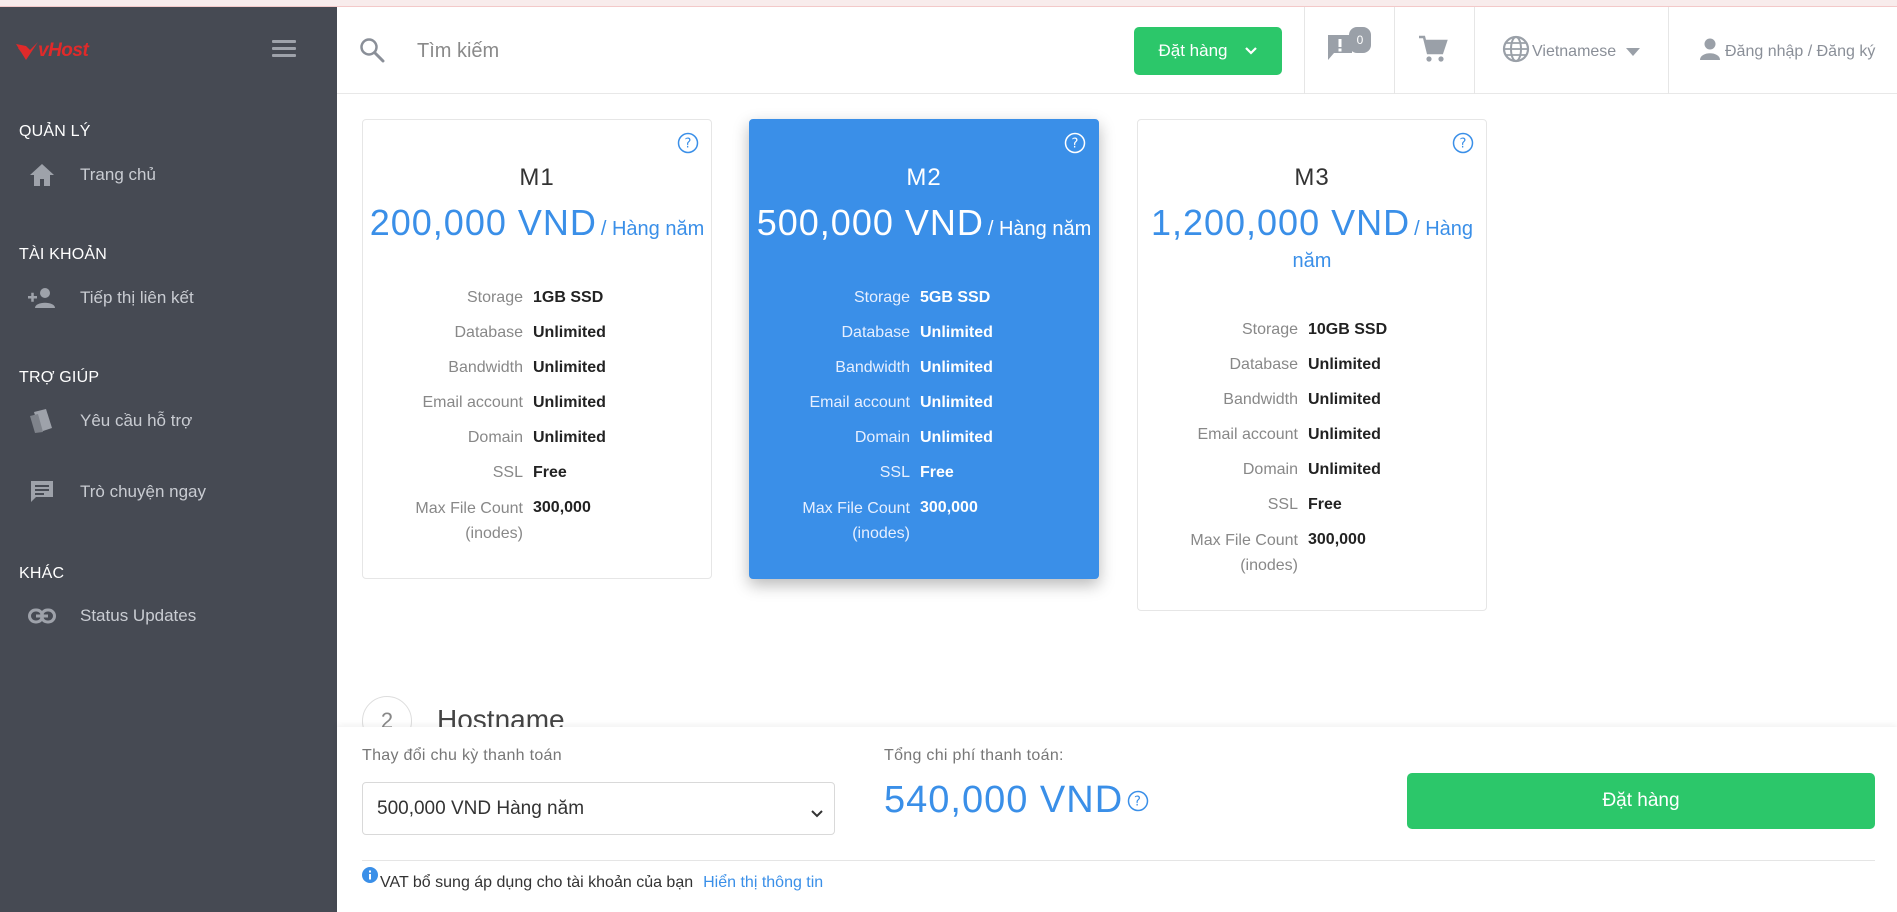 The width and height of the screenshot is (1897, 912). What do you see at coordinates (1710, 51) in the screenshot?
I see `user-icon` at bounding box center [1710, 51].